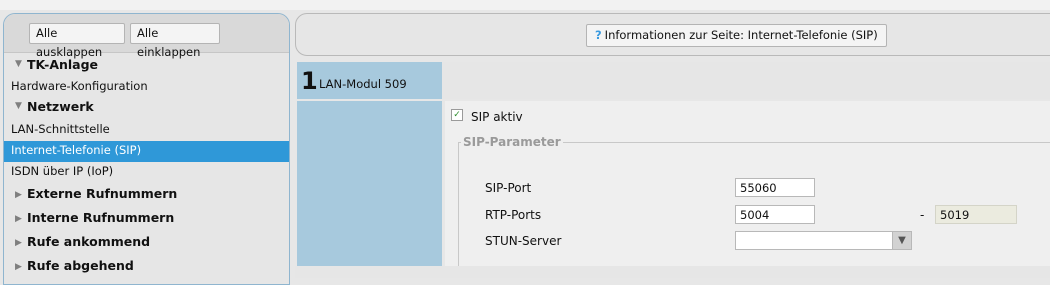 The height and width of the screenshot is (285, 1050). I want to click on tab-side-panel, so click(369, 183).